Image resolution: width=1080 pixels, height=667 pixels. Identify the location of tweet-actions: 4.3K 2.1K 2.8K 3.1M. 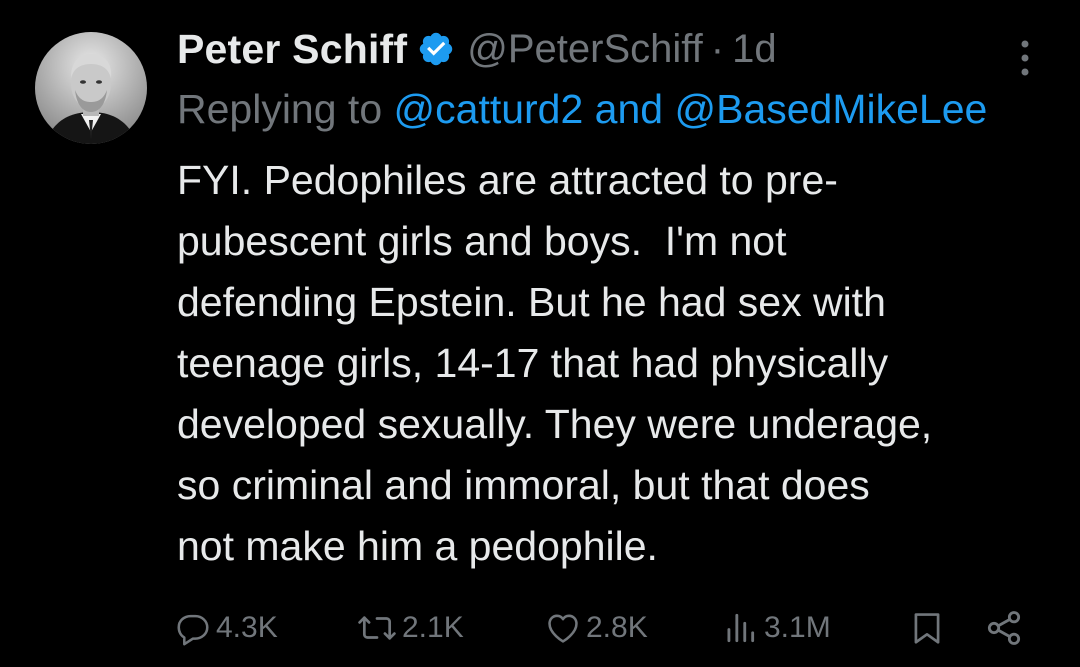
(612, 628).